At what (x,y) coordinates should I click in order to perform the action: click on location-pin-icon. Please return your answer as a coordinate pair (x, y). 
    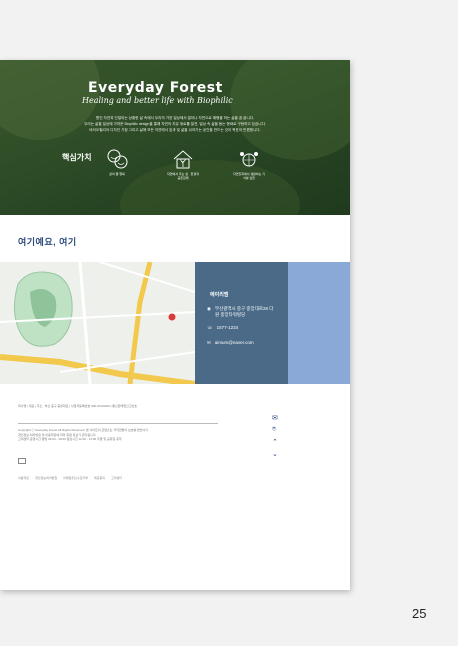
    Looking at the image, I should click on (172, 317).